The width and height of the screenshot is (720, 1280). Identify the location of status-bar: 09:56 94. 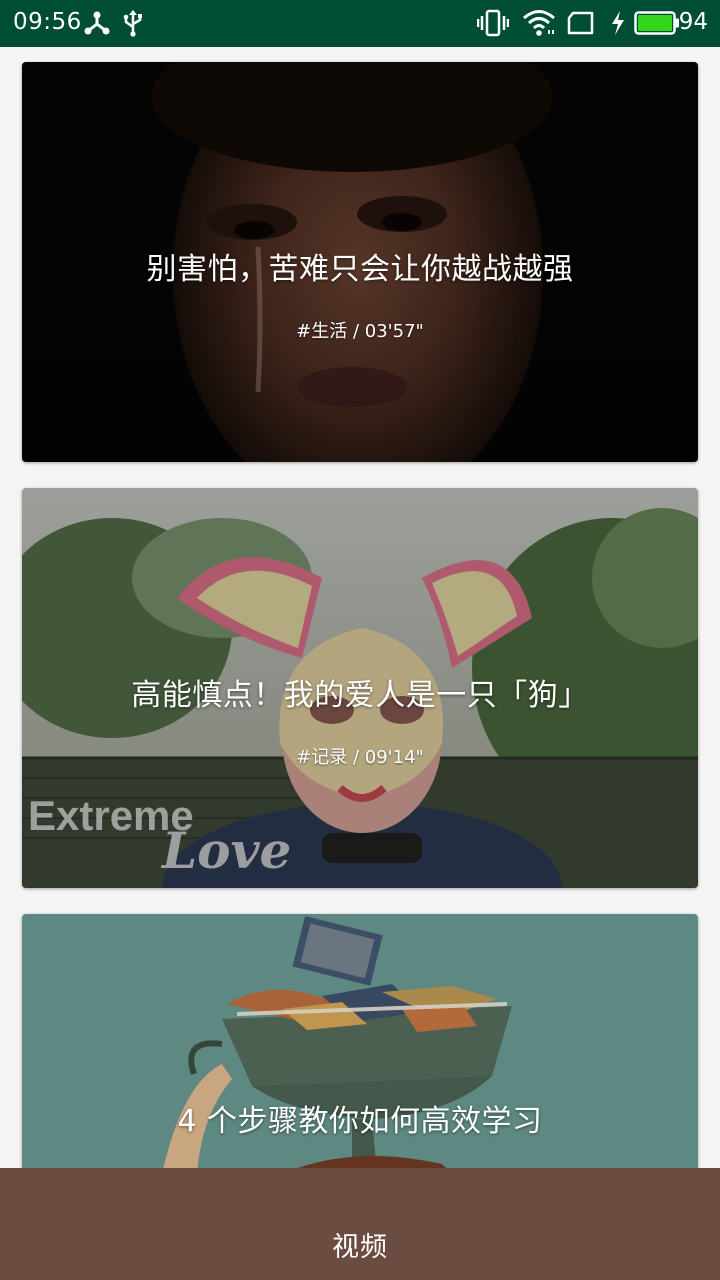
(360, 23).